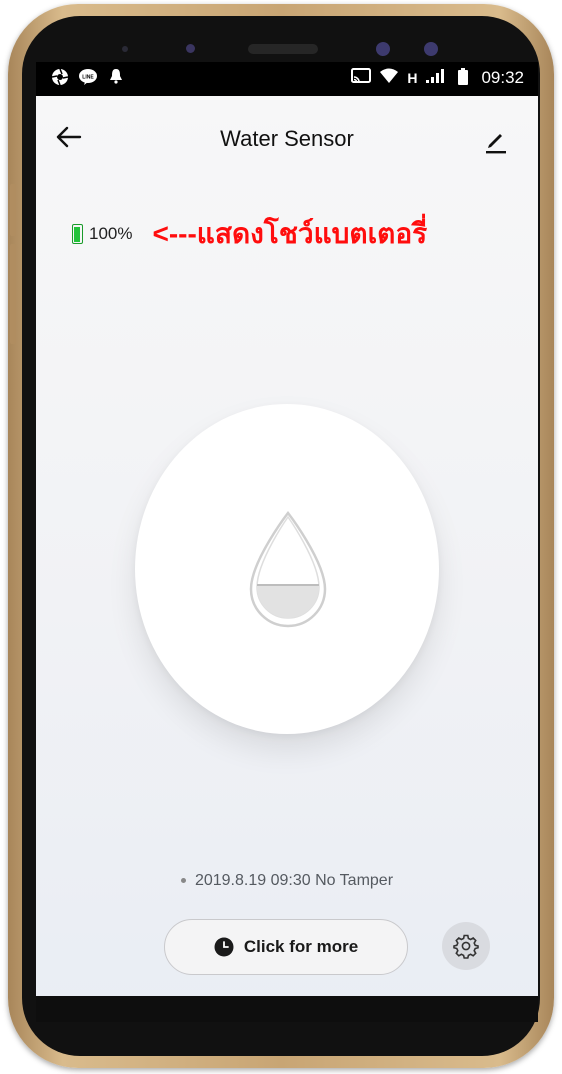  Describe the element at coordinates (290, 233) in the screenshot. I see `battery-annotation: <---แสดงโชว์แบตเตอรี่` at that location.